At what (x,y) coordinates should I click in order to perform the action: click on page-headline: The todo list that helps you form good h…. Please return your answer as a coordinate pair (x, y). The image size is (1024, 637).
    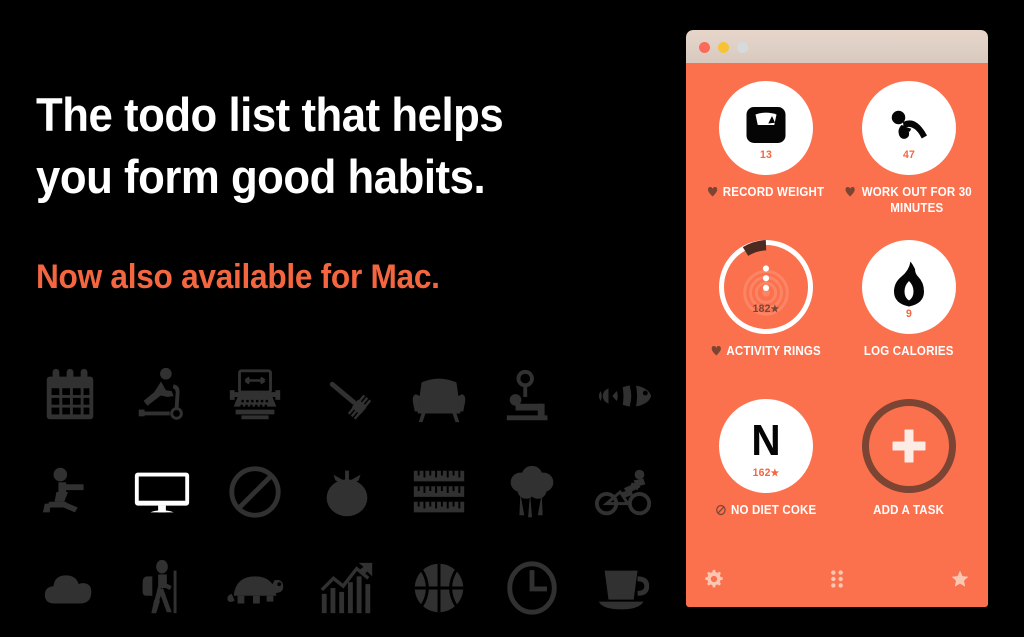
    Looking at the image, I should click on (270, 145).